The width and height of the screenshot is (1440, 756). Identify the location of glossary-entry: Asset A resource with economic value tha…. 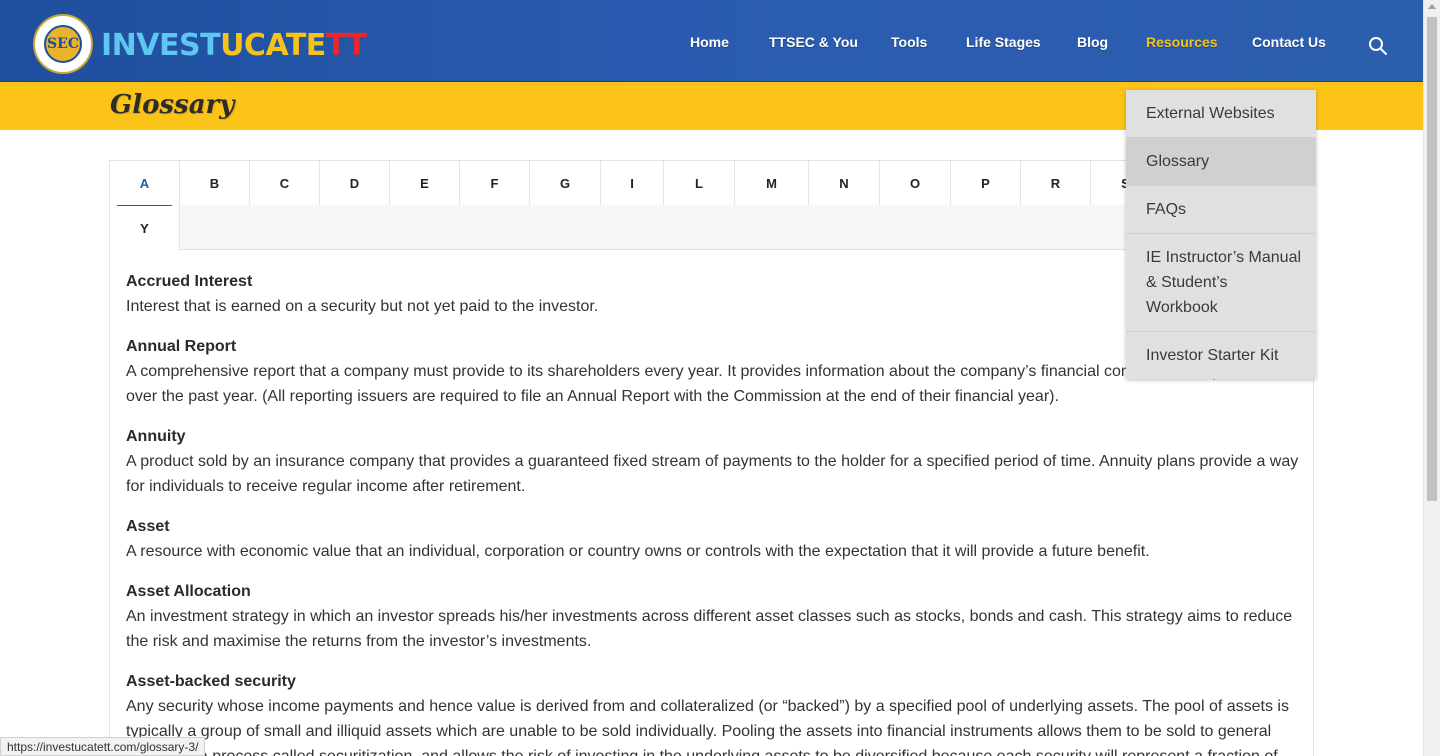
(716, 539).